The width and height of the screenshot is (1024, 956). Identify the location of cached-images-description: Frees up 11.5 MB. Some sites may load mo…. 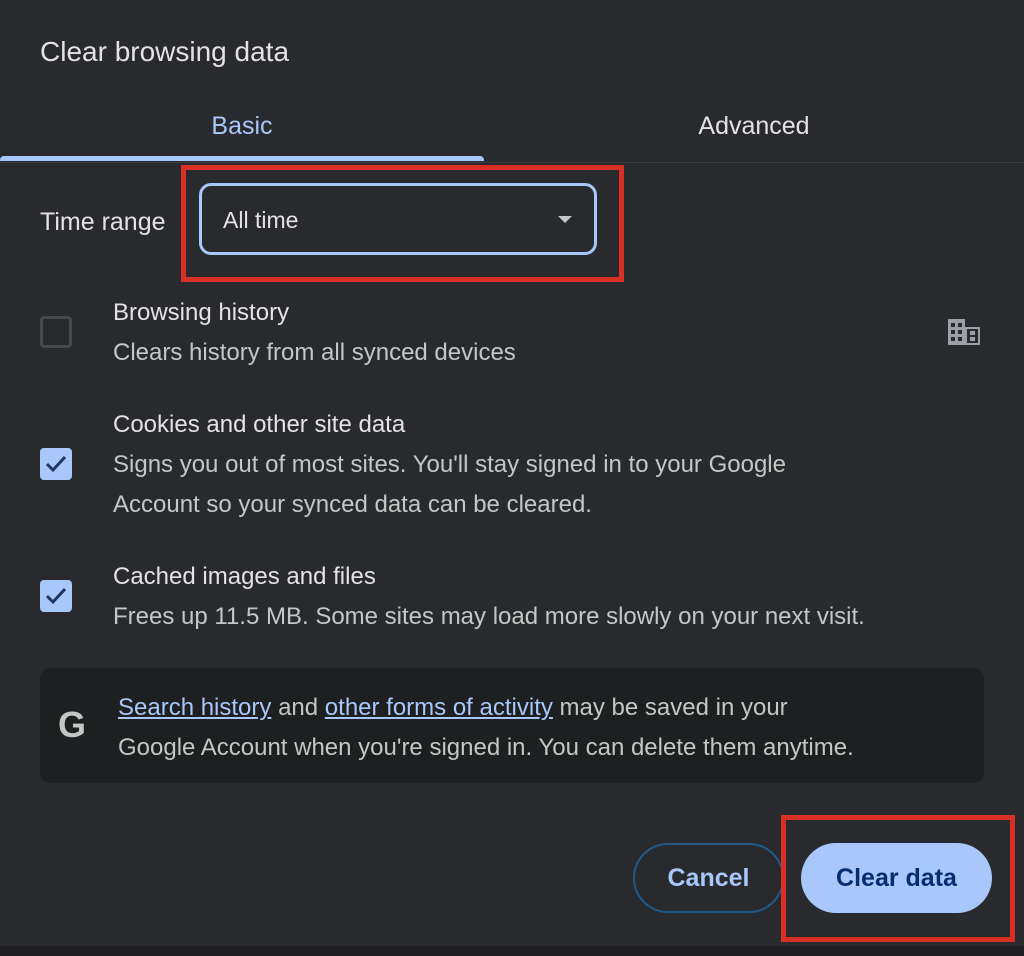
(489, 616).